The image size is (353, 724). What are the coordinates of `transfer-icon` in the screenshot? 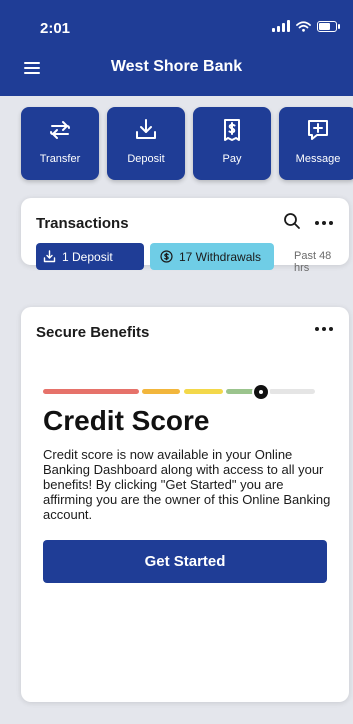 It's located at (60, 130).